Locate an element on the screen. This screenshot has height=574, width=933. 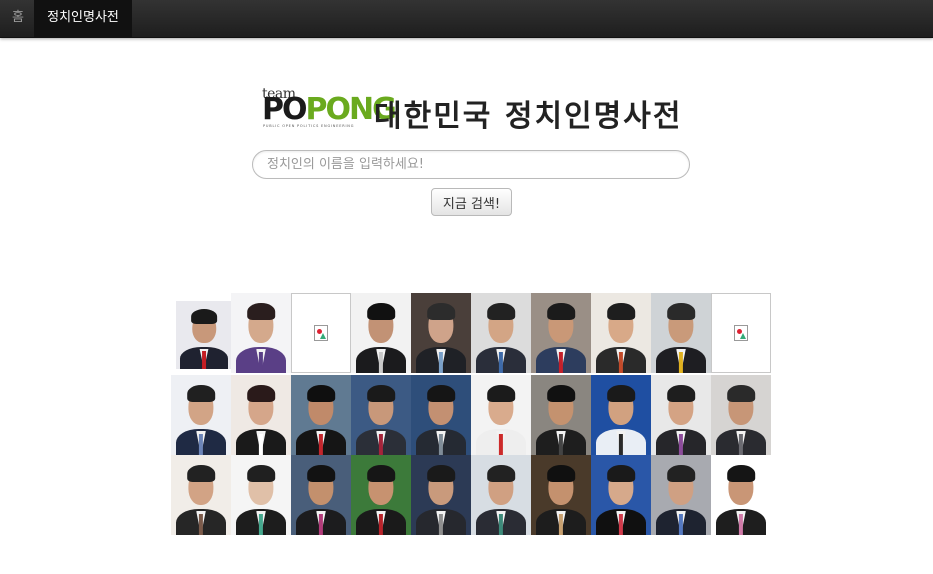
nav-politician-dictionary-link: 정치인명사전 is located at coordinates (83, 19).